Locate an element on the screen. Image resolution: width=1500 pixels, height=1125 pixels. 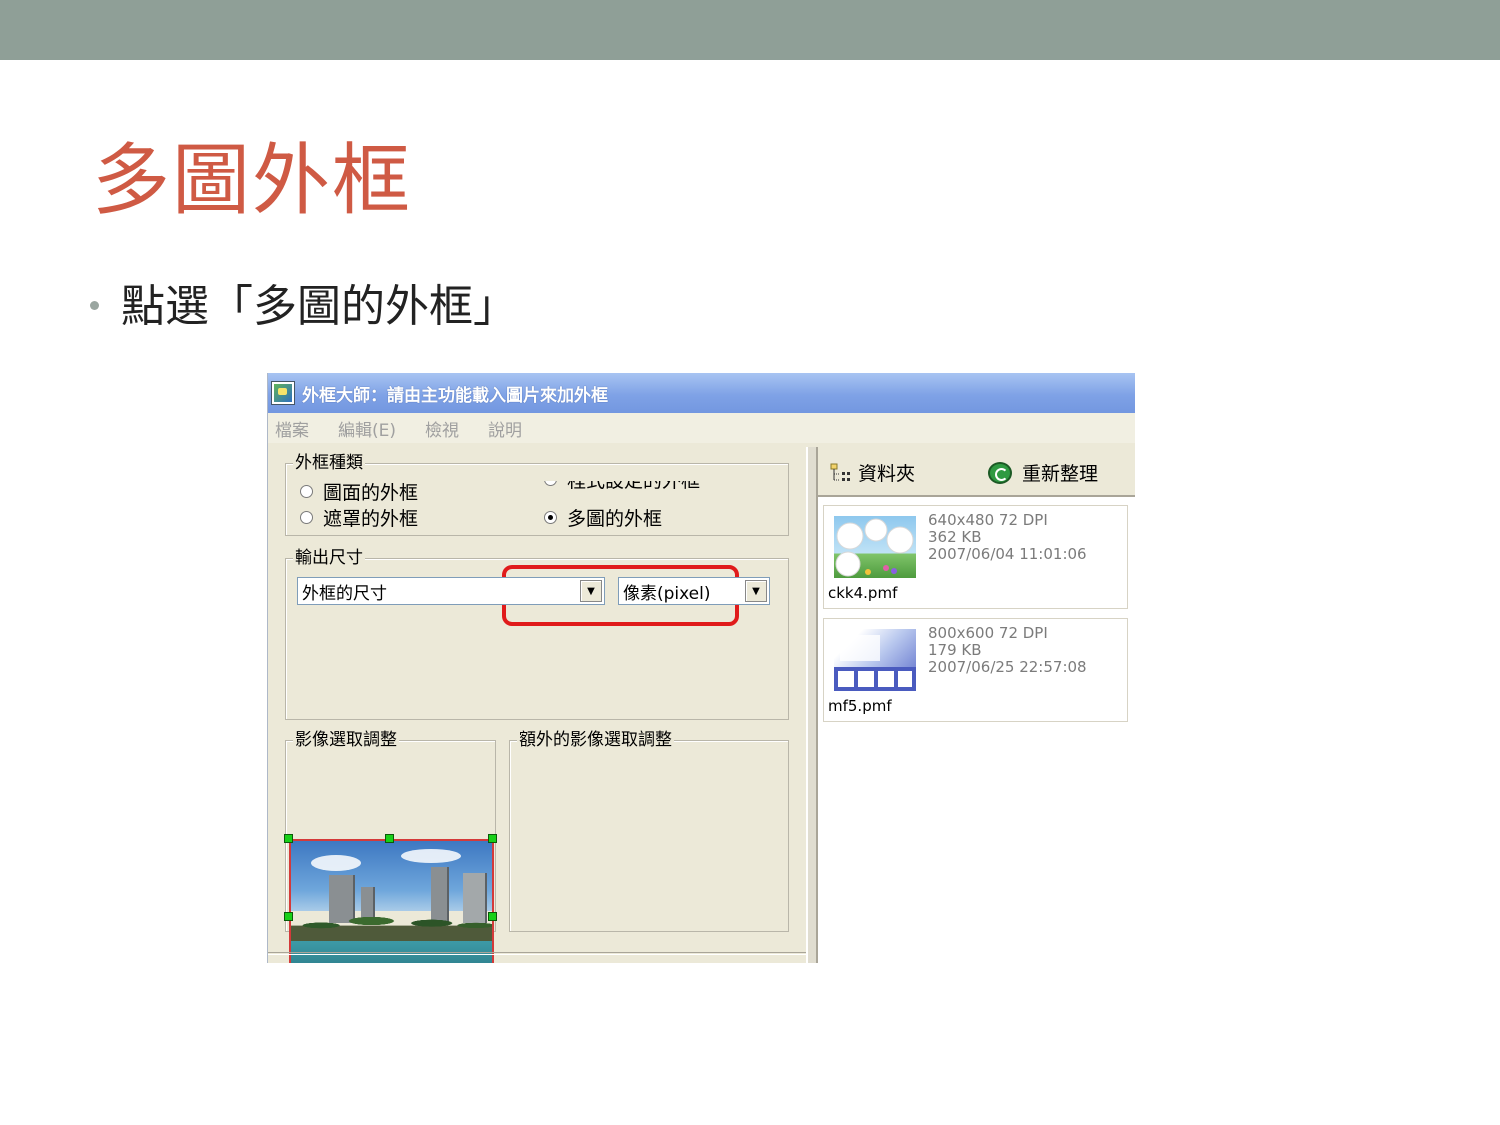
radio-multi-image-frame: 多圖的外框 is located at coordinates (603, 517).